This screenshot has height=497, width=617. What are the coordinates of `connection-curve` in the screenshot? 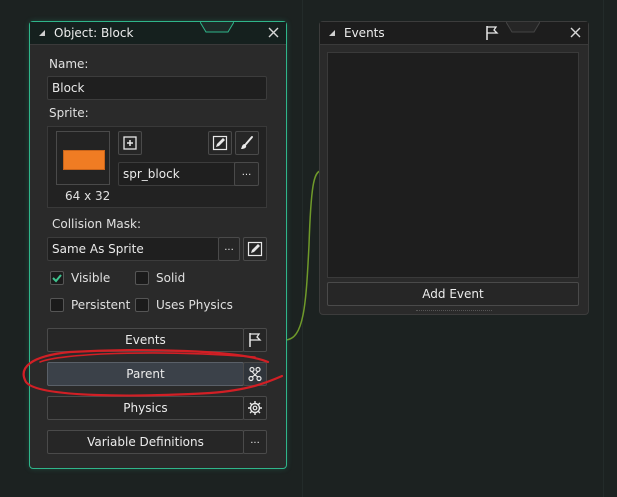 It's located at (302, 255).